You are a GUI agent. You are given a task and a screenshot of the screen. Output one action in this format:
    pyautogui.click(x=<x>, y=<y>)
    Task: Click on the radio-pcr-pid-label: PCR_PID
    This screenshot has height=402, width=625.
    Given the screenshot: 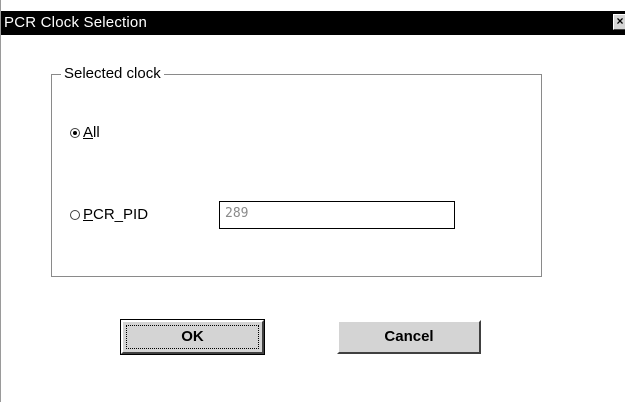 What is the action you would take?
    pyautogui.click(x=115, y=215)
    